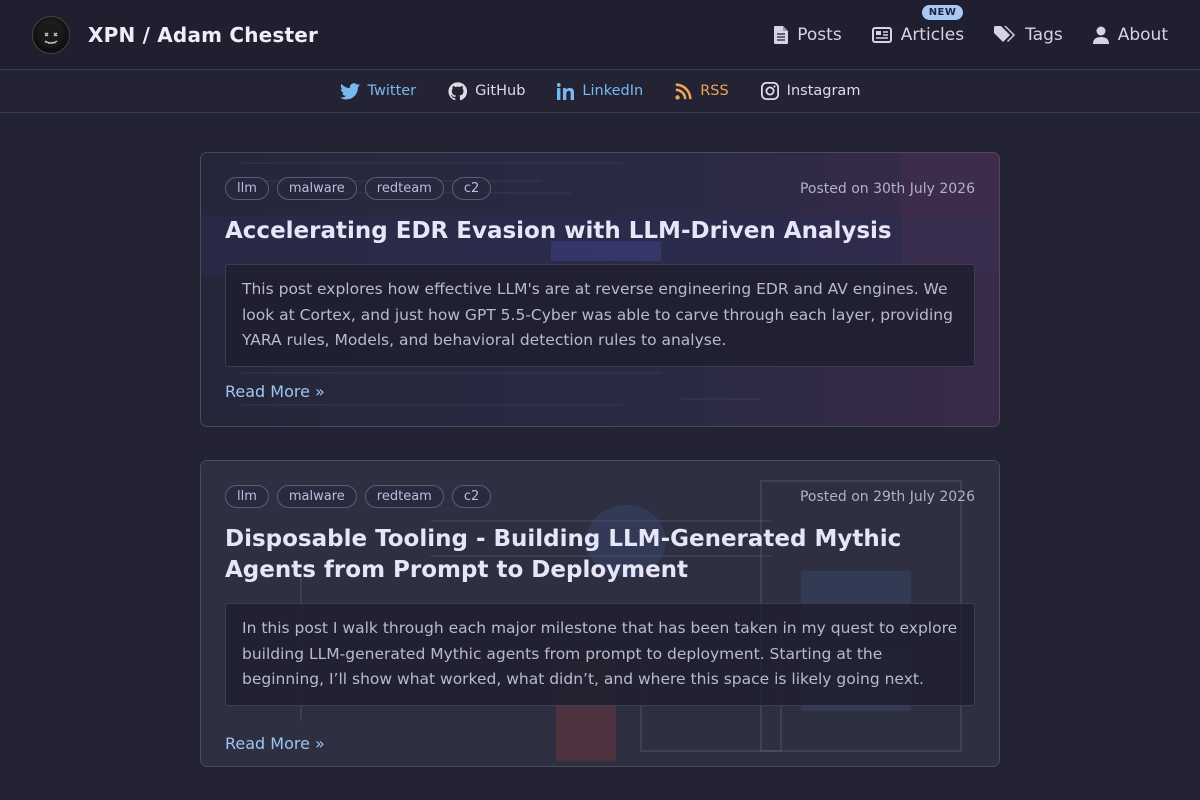 The width and height of the screenshot is (1200, 800). Describe the element at coordinates (500, 91) in the screenshot. I see `social-github-label: GitHub` at that location.